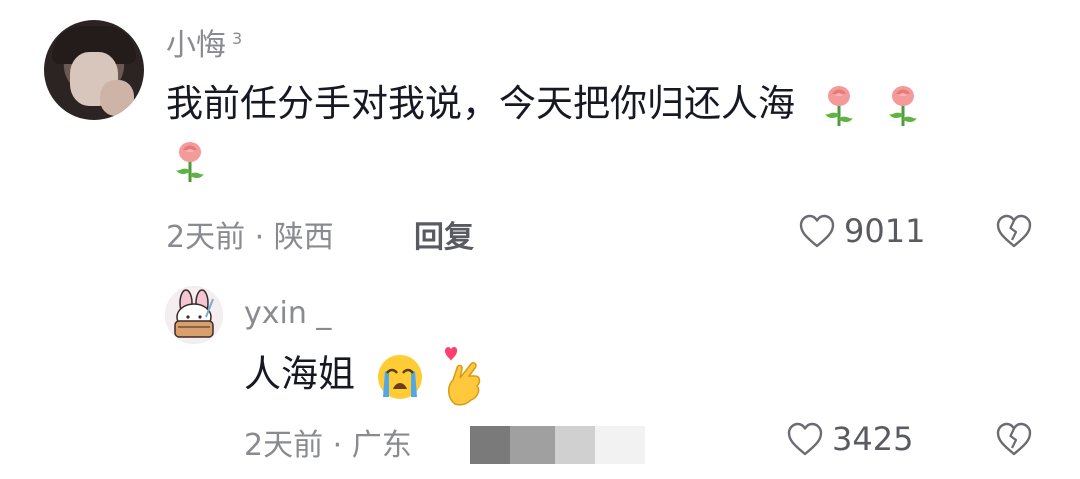 The image size is (1080, 479). Describe the element at coordinates (557, 445) in the screenshot. I see `mosaic-overlay` at that location.